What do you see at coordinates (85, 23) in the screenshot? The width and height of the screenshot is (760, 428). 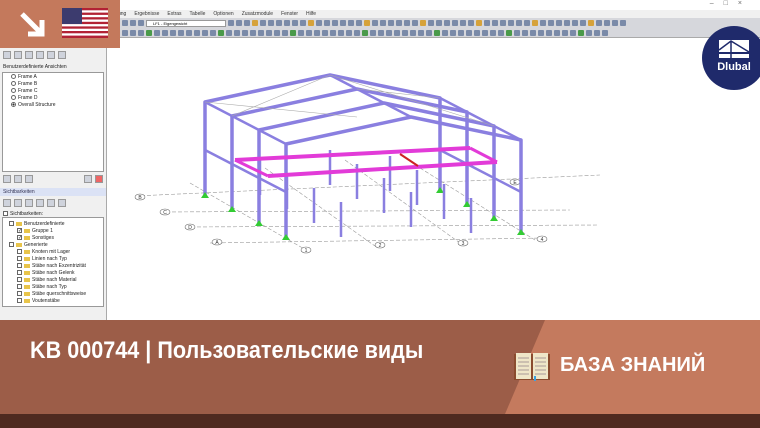 I see `us-flag-icon` at bounding box center [85, 23].